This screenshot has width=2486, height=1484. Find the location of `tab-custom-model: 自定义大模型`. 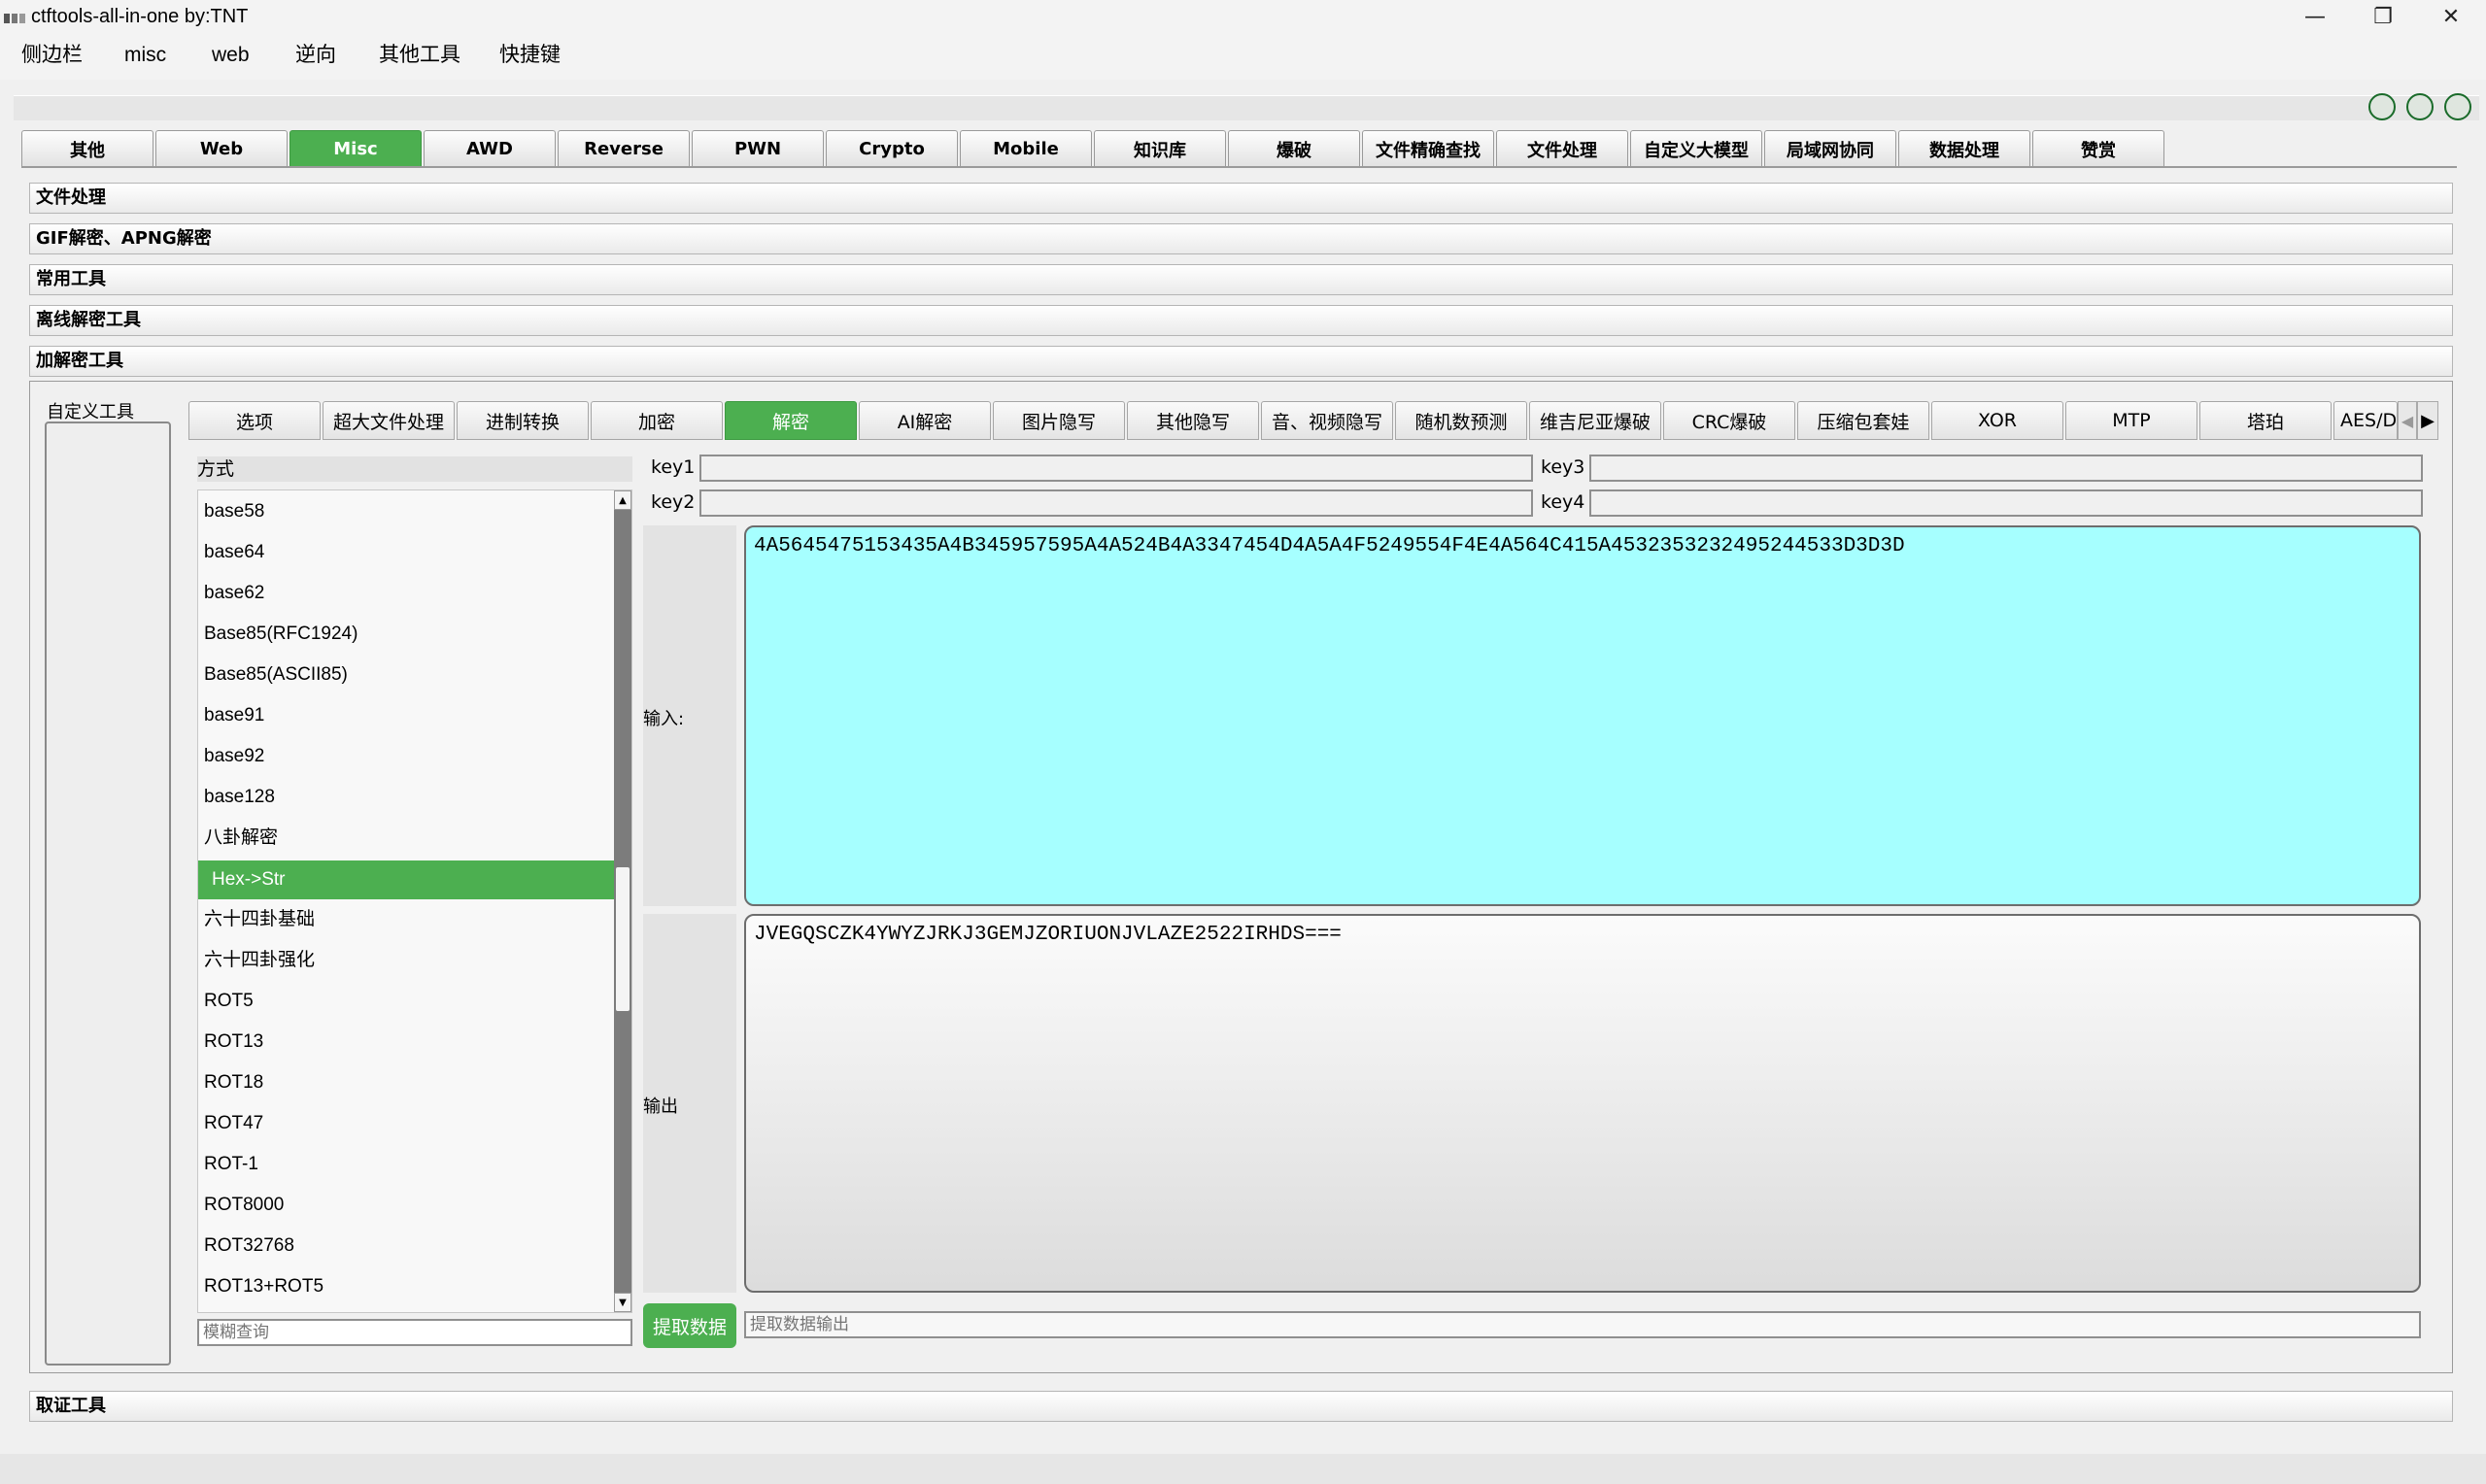

tab-custom-model: 自定义大模型 is located at coordinates (1696, 148).